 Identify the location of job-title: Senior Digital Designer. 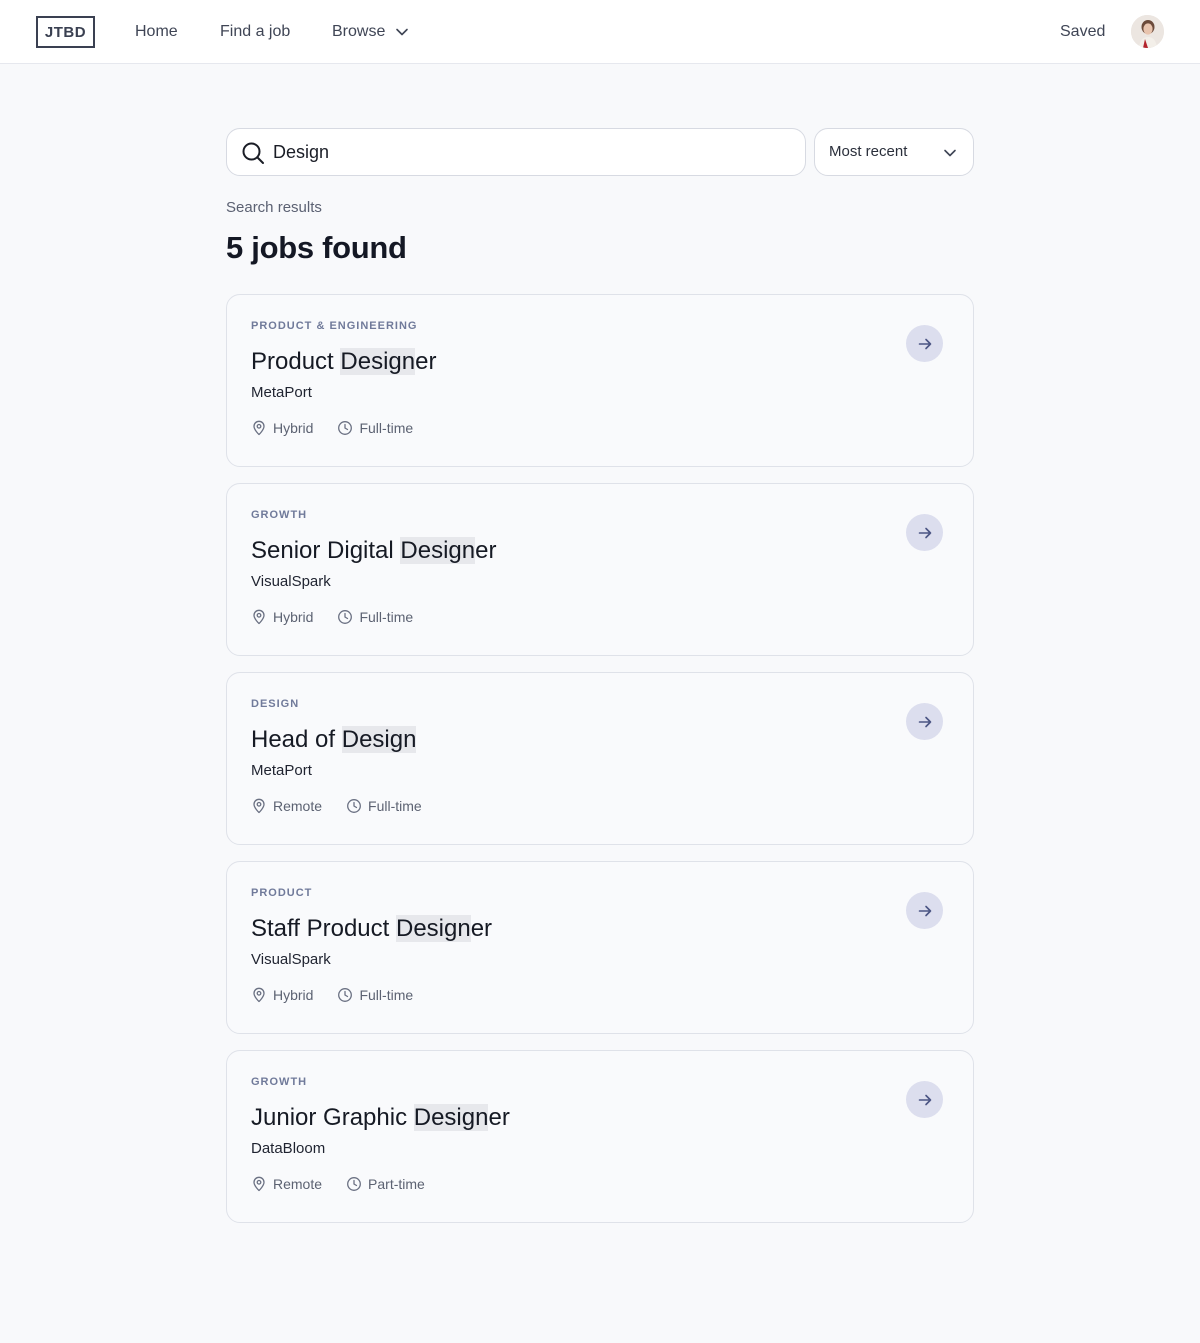
(373, 551).